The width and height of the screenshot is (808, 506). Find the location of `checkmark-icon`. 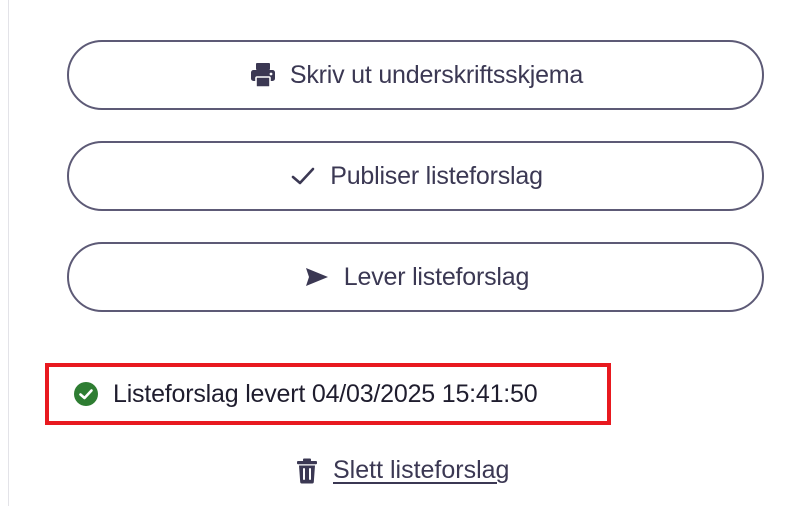

checkmark-icon is located at coordinates (303, 176).